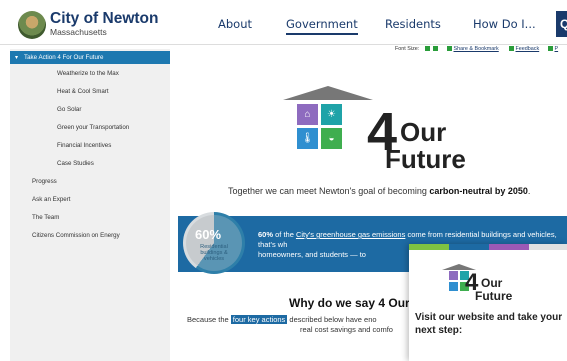 Image resolution: width=567 pixels, height=361 pixels. What do you see at coordinates (45, 217) in the screenshot?
I see `sidebar-item-team: The Team` at bounding box center [45, 217].